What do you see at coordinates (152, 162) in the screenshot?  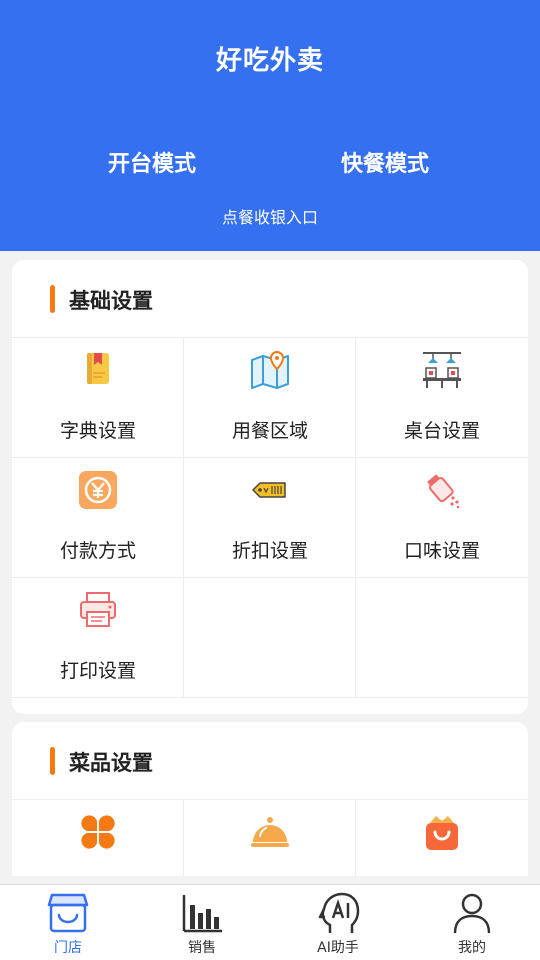 I see `open-table-mode-button: 开台模式` at bounding box center [152, 162].